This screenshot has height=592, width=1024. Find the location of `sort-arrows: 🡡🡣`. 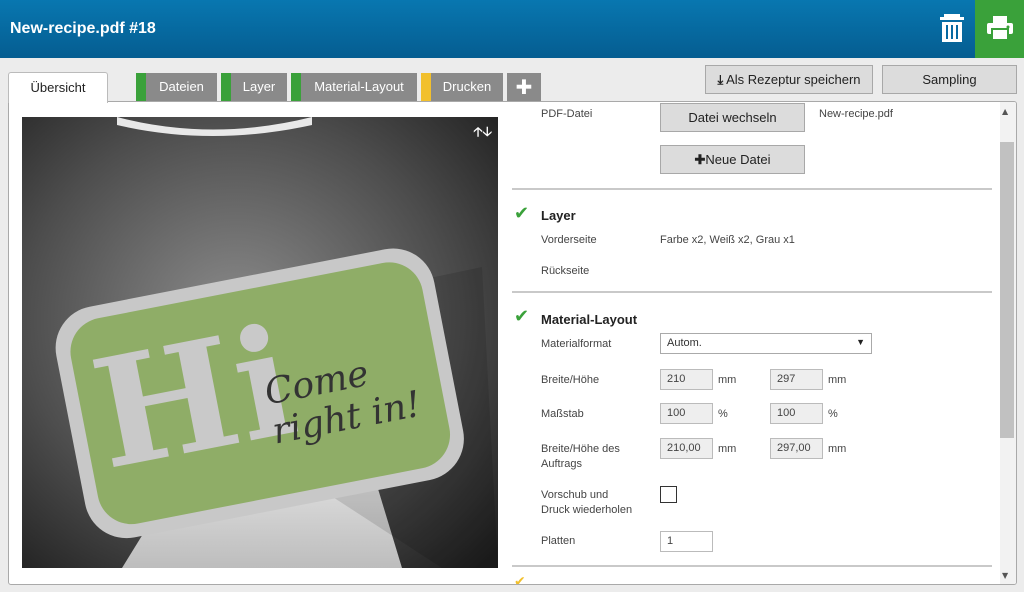

sort-arrows: 🡡🡣 is located at coordinates (482, 134).